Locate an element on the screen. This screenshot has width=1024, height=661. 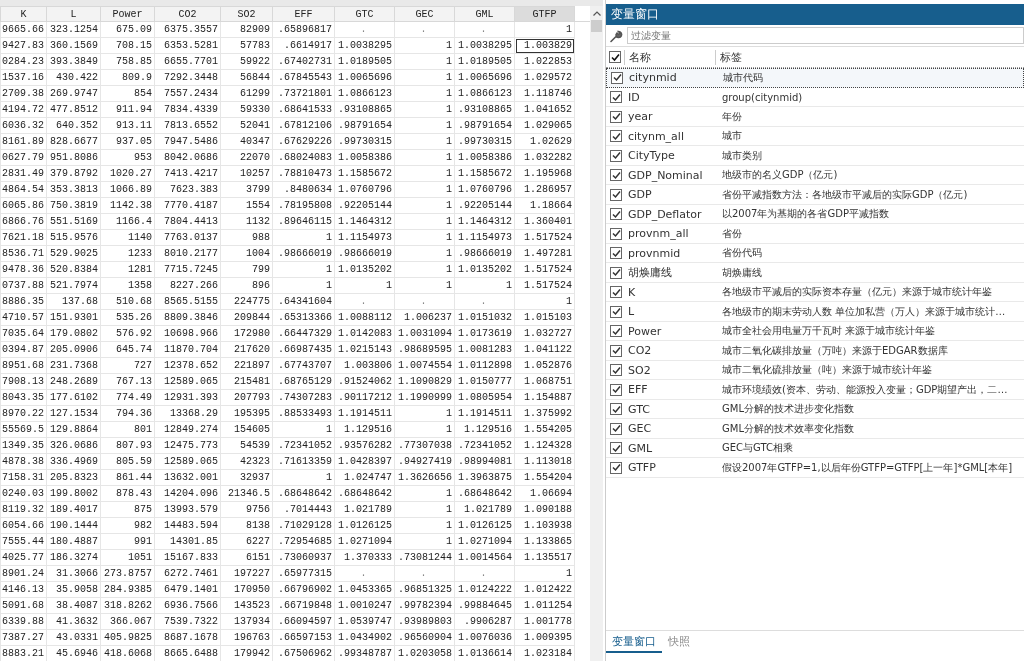
table-cell: 8010.2177 is located at coordinates (187, 253).